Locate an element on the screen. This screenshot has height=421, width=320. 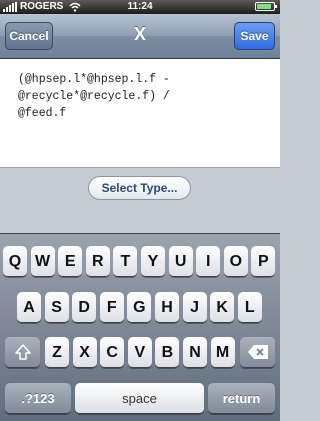
key-b: B is located at coordinates (167, 352).